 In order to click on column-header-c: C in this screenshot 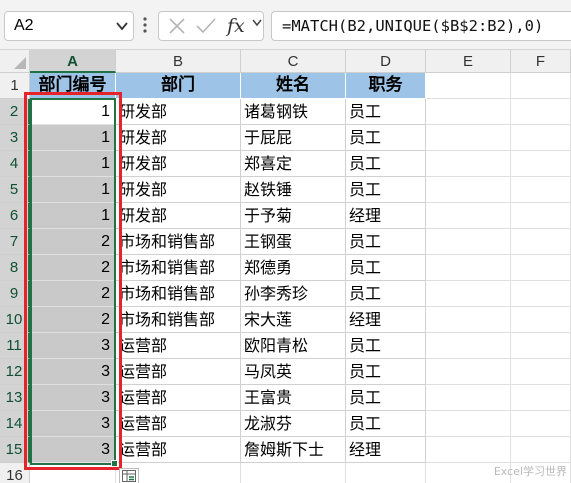, I will do `click(293, 61)`.